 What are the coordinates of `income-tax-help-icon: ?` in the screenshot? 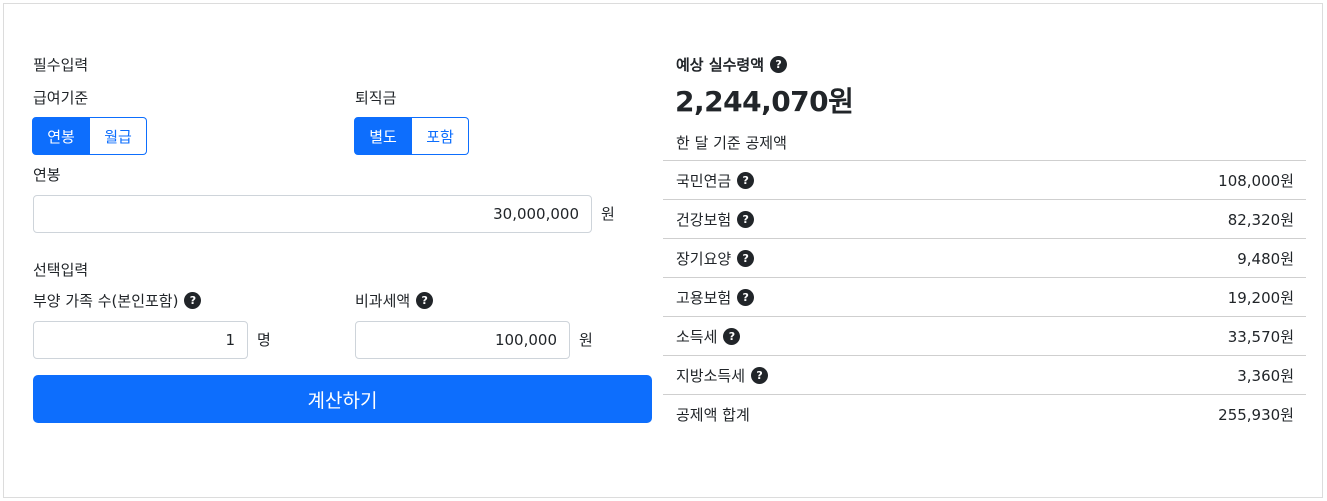 It's located at (732, 336).